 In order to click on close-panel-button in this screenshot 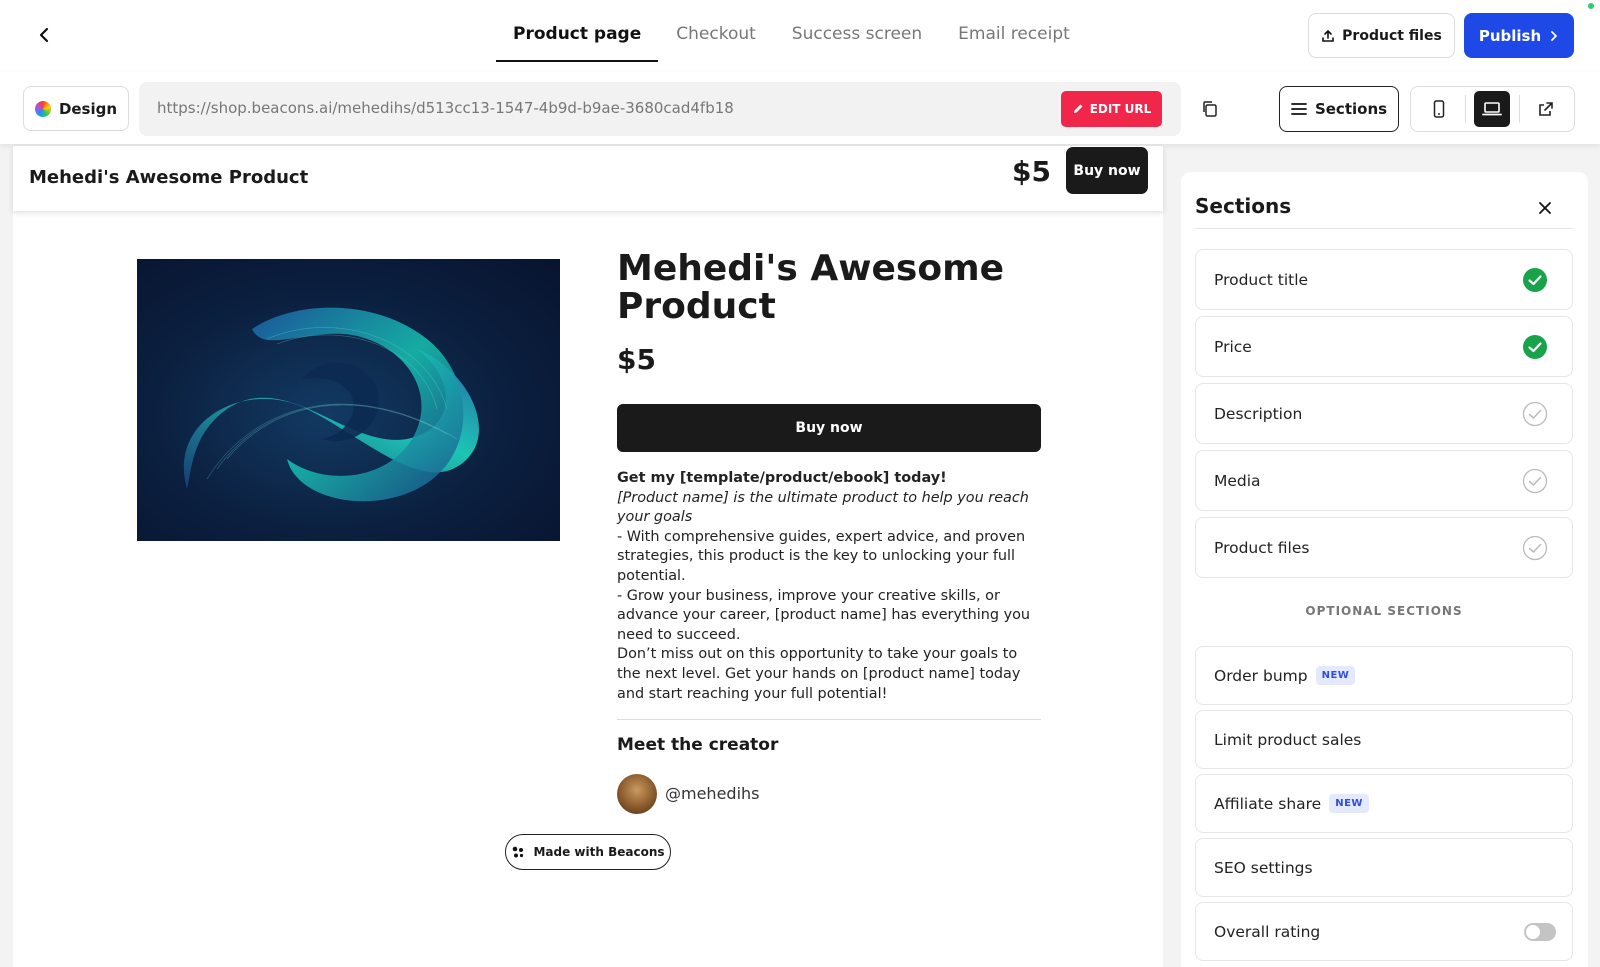, I will do `click(1545, 208)`.